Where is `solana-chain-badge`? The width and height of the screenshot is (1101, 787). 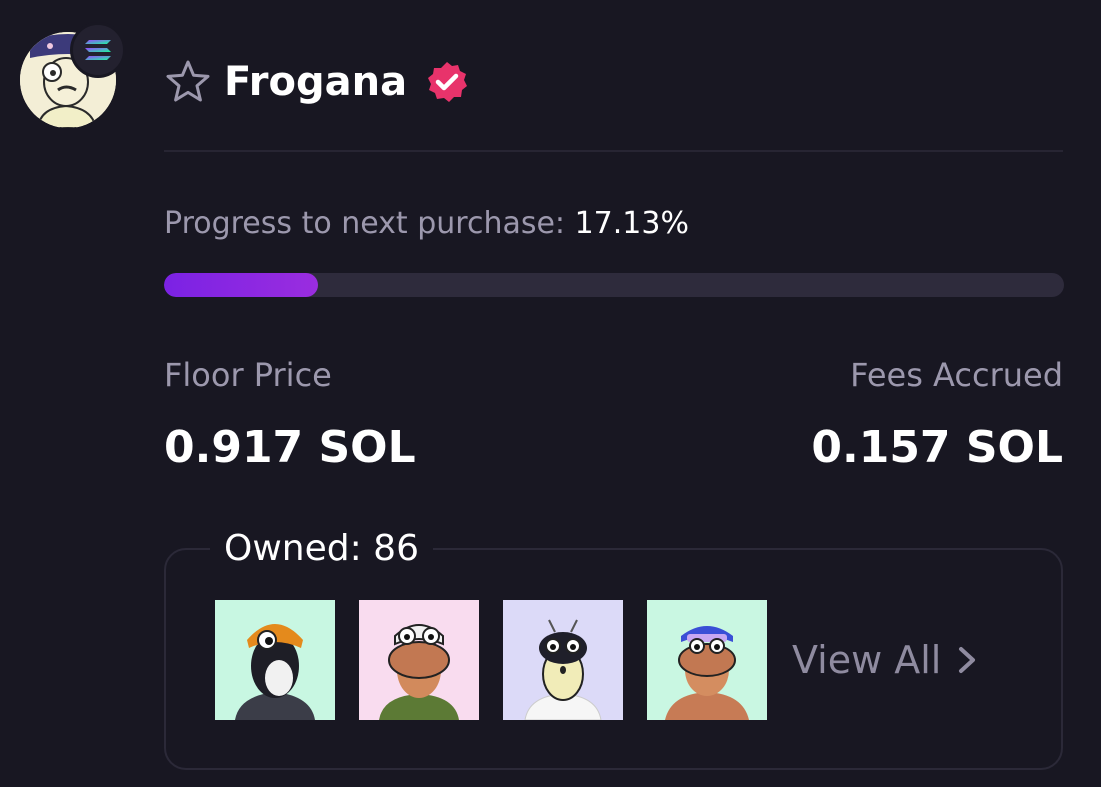
solana-chain-badge is located at coordinates (98, 50).